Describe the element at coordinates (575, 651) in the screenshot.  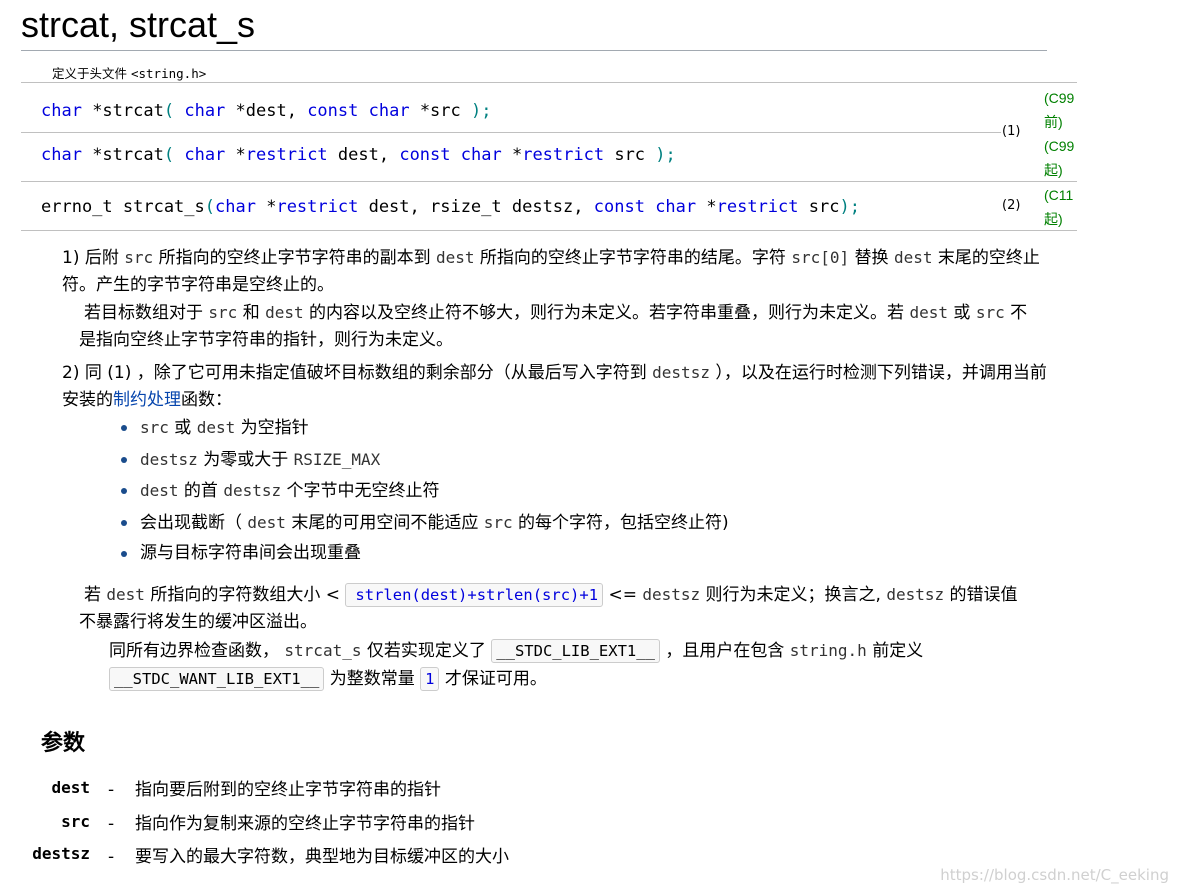
I see `macro-box: __STDC_LIB_EXT1__` at that location.